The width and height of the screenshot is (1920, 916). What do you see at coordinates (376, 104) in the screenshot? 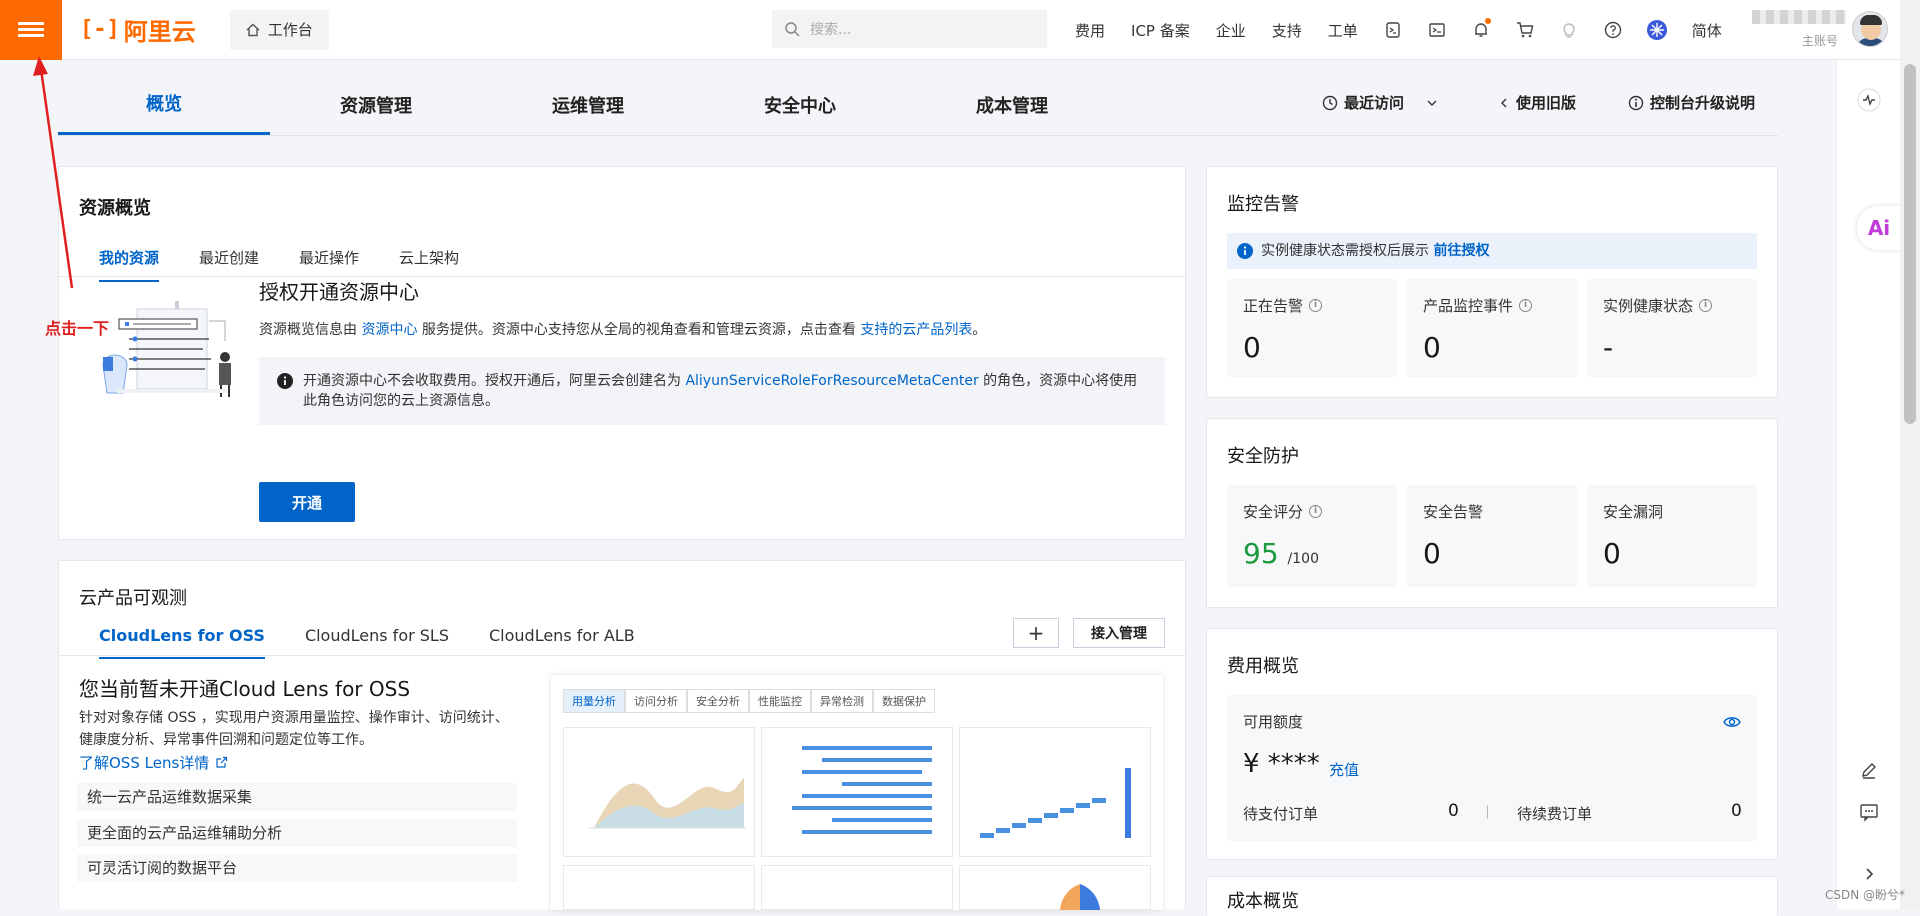
I see `tab-resource-management: 资源管理` at bounding box center [376, 104].